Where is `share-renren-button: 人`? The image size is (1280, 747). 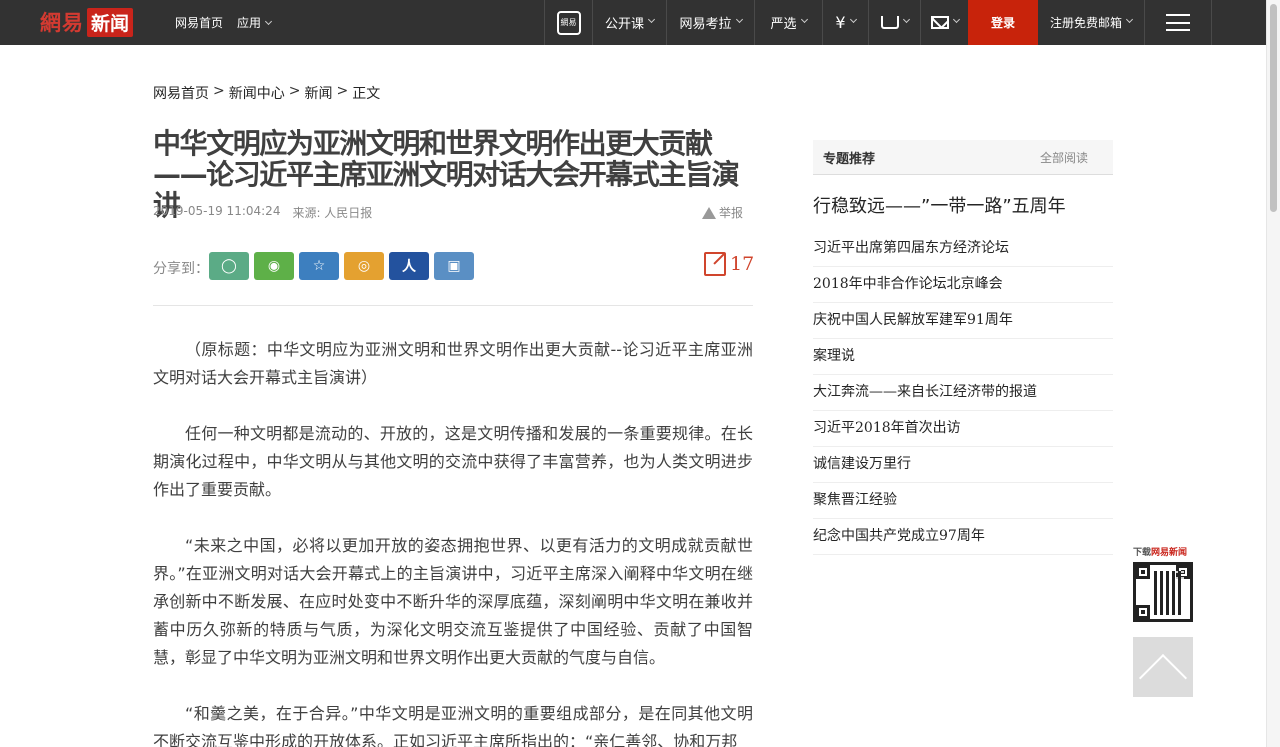
share-renren-button: 人 is located at coordinates (409, 266).